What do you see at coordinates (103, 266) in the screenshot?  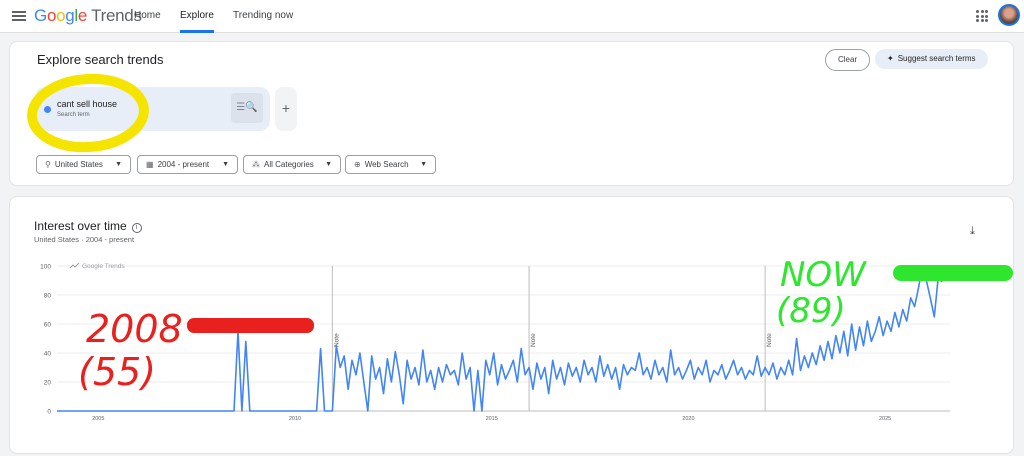 I see `chart-watermark: Google Trends` at bounding box center [103, 266].